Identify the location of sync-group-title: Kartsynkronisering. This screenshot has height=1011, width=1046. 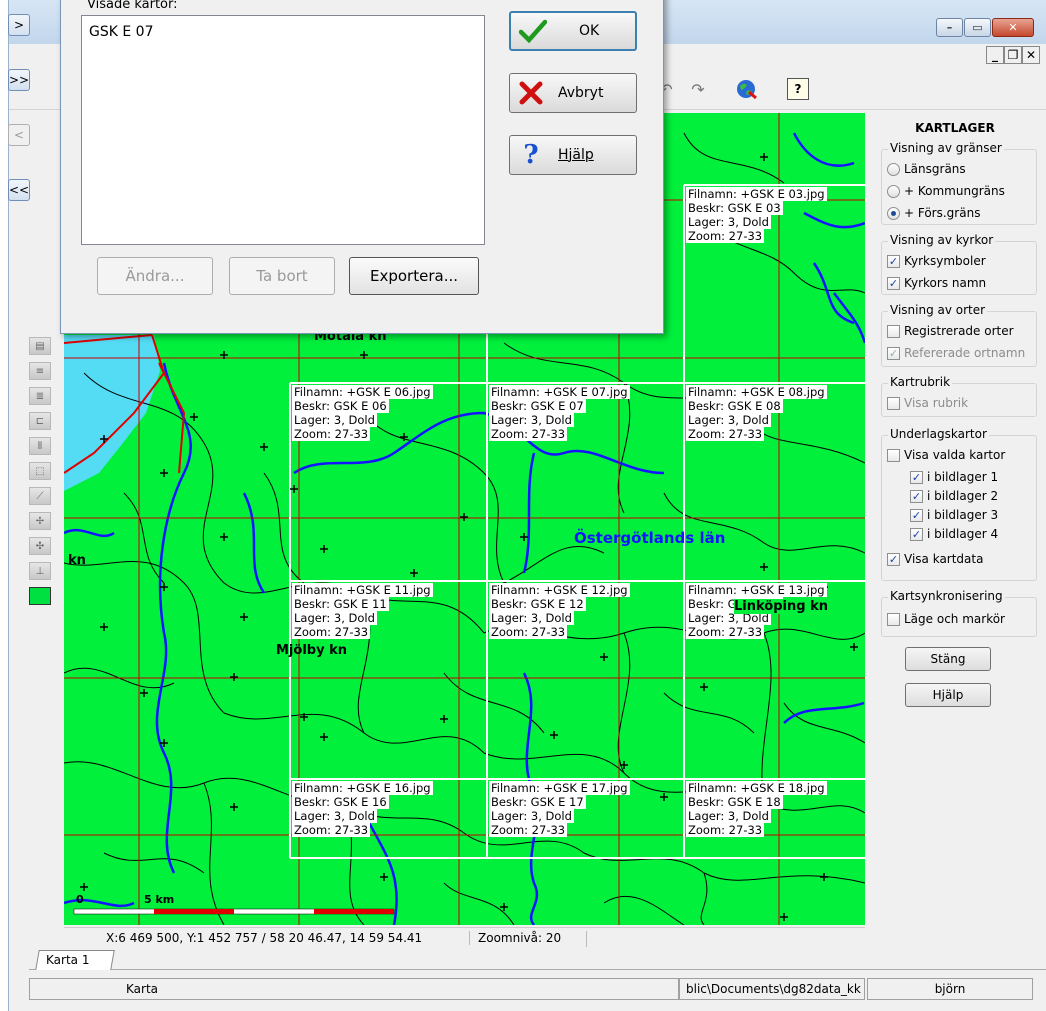
(946, 596).